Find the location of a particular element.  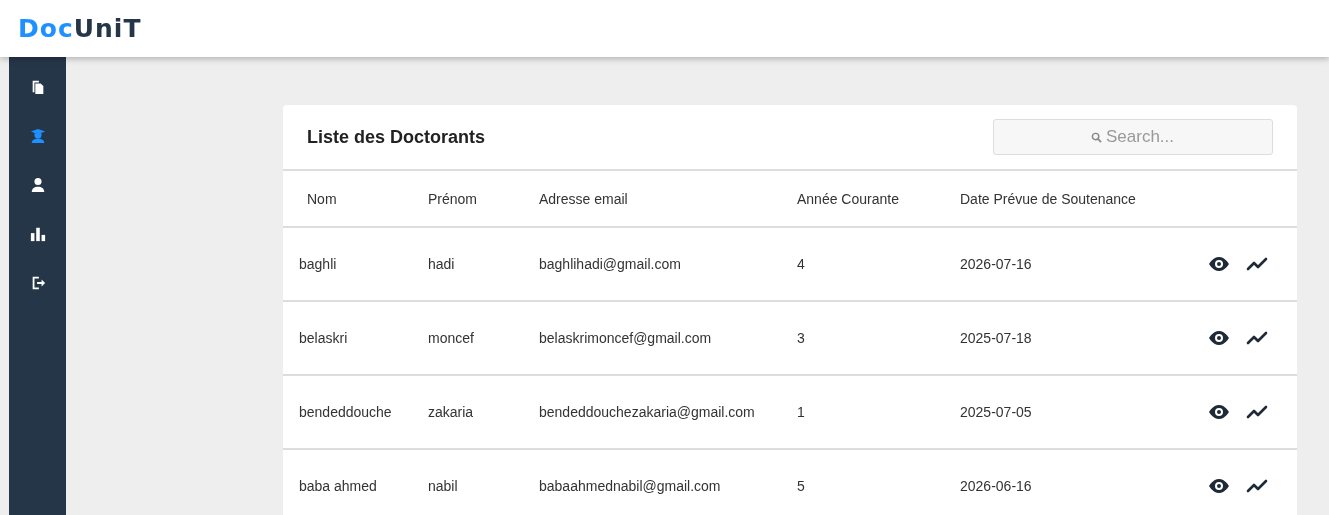

table-cell-text: belaskri is located at coordinates (324, 338).